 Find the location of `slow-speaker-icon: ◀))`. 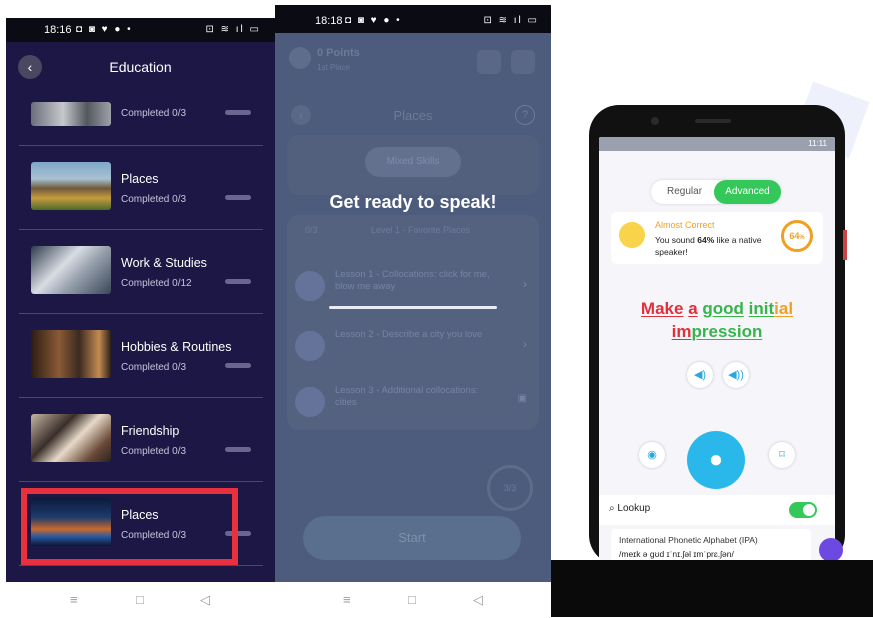

slow-speaker-icon: ◀)) is located at coordinates (736, 375).